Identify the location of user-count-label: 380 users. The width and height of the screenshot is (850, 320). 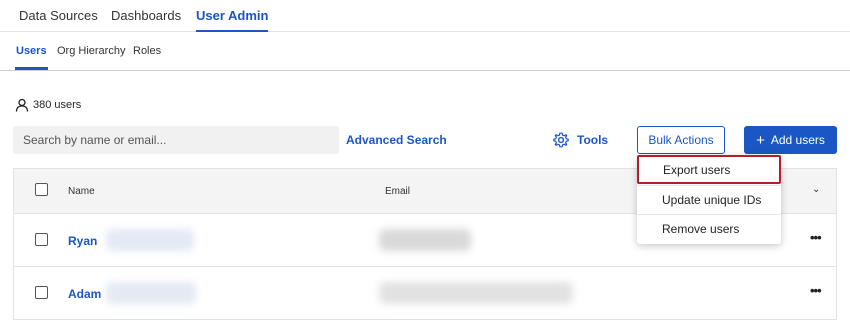
(57, 105).